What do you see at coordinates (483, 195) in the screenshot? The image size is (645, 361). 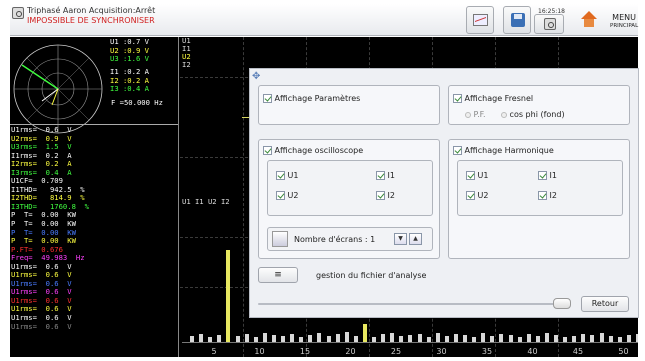 I see `har-u2-label: U2` at bounding box center [483, 195].